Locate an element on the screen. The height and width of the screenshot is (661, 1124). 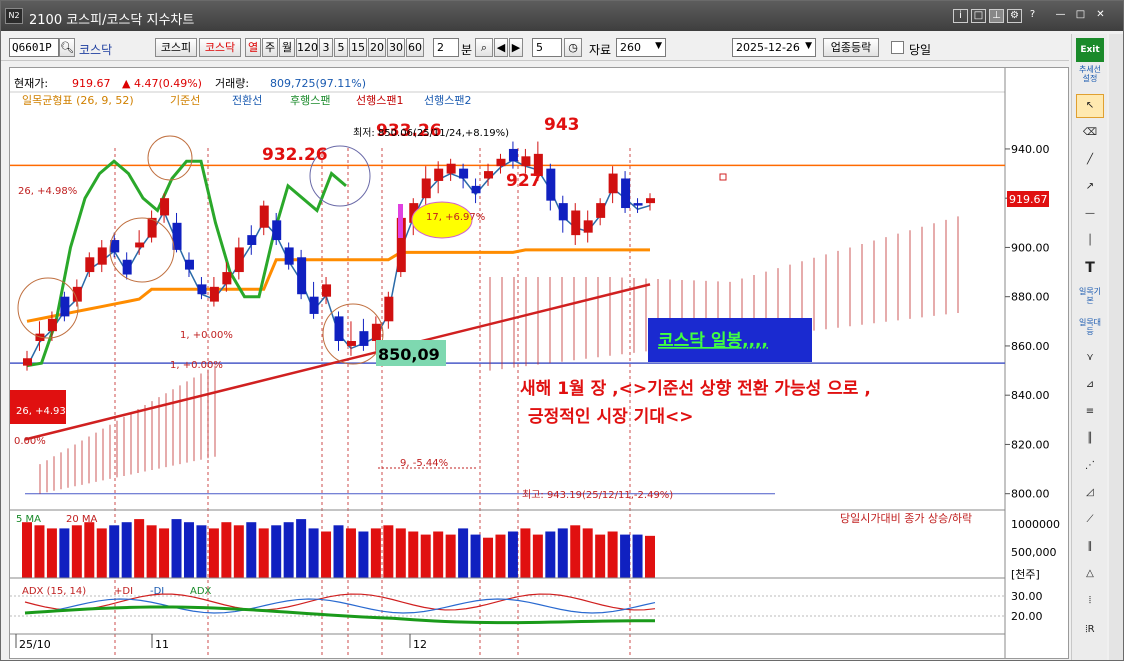
adx-adx-legend: ADX is located at coordinates (201, 591).